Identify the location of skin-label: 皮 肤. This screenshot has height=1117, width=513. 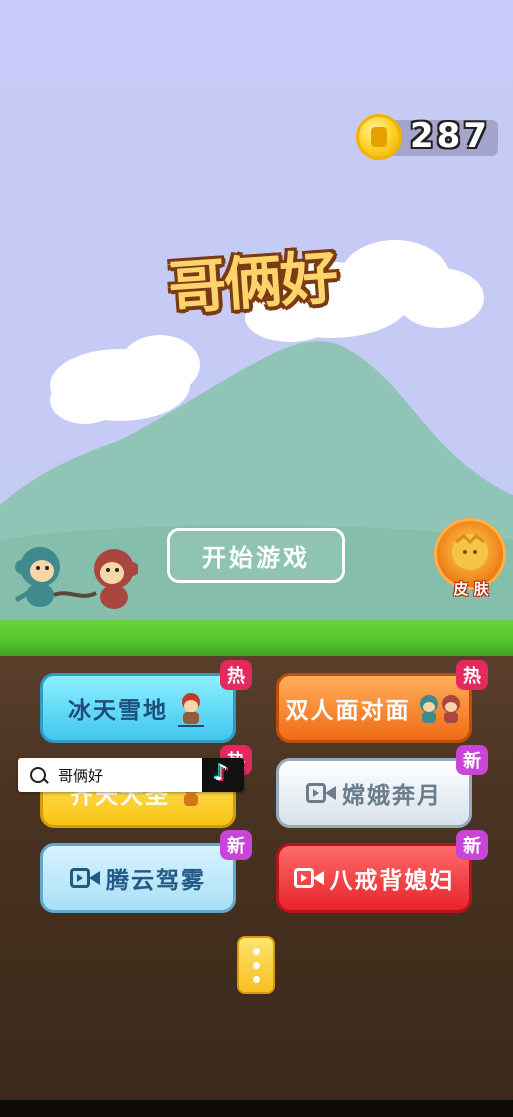
(471, 589).